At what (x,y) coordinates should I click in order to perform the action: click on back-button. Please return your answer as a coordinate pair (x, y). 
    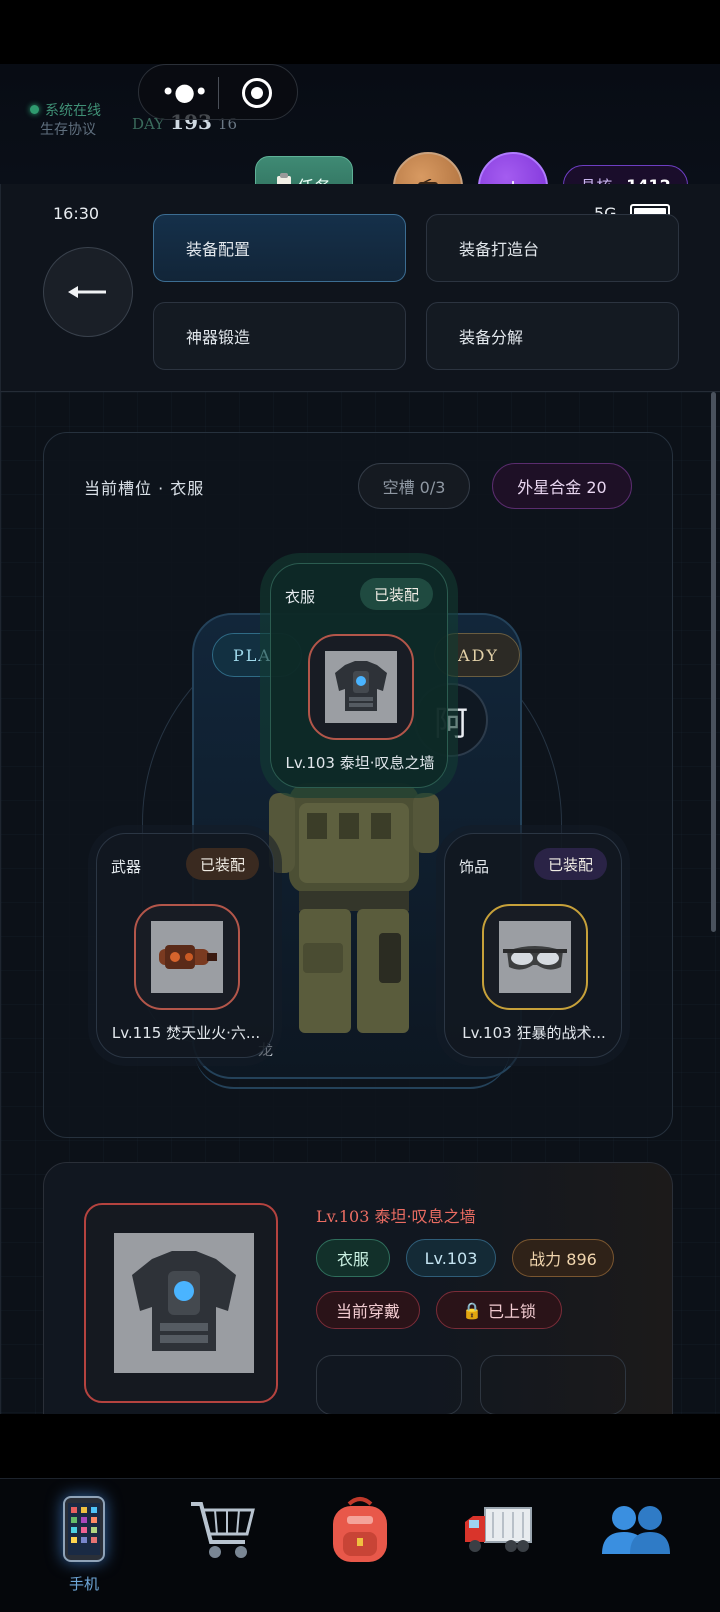
    Looking at the image, I should click on (88, 292).